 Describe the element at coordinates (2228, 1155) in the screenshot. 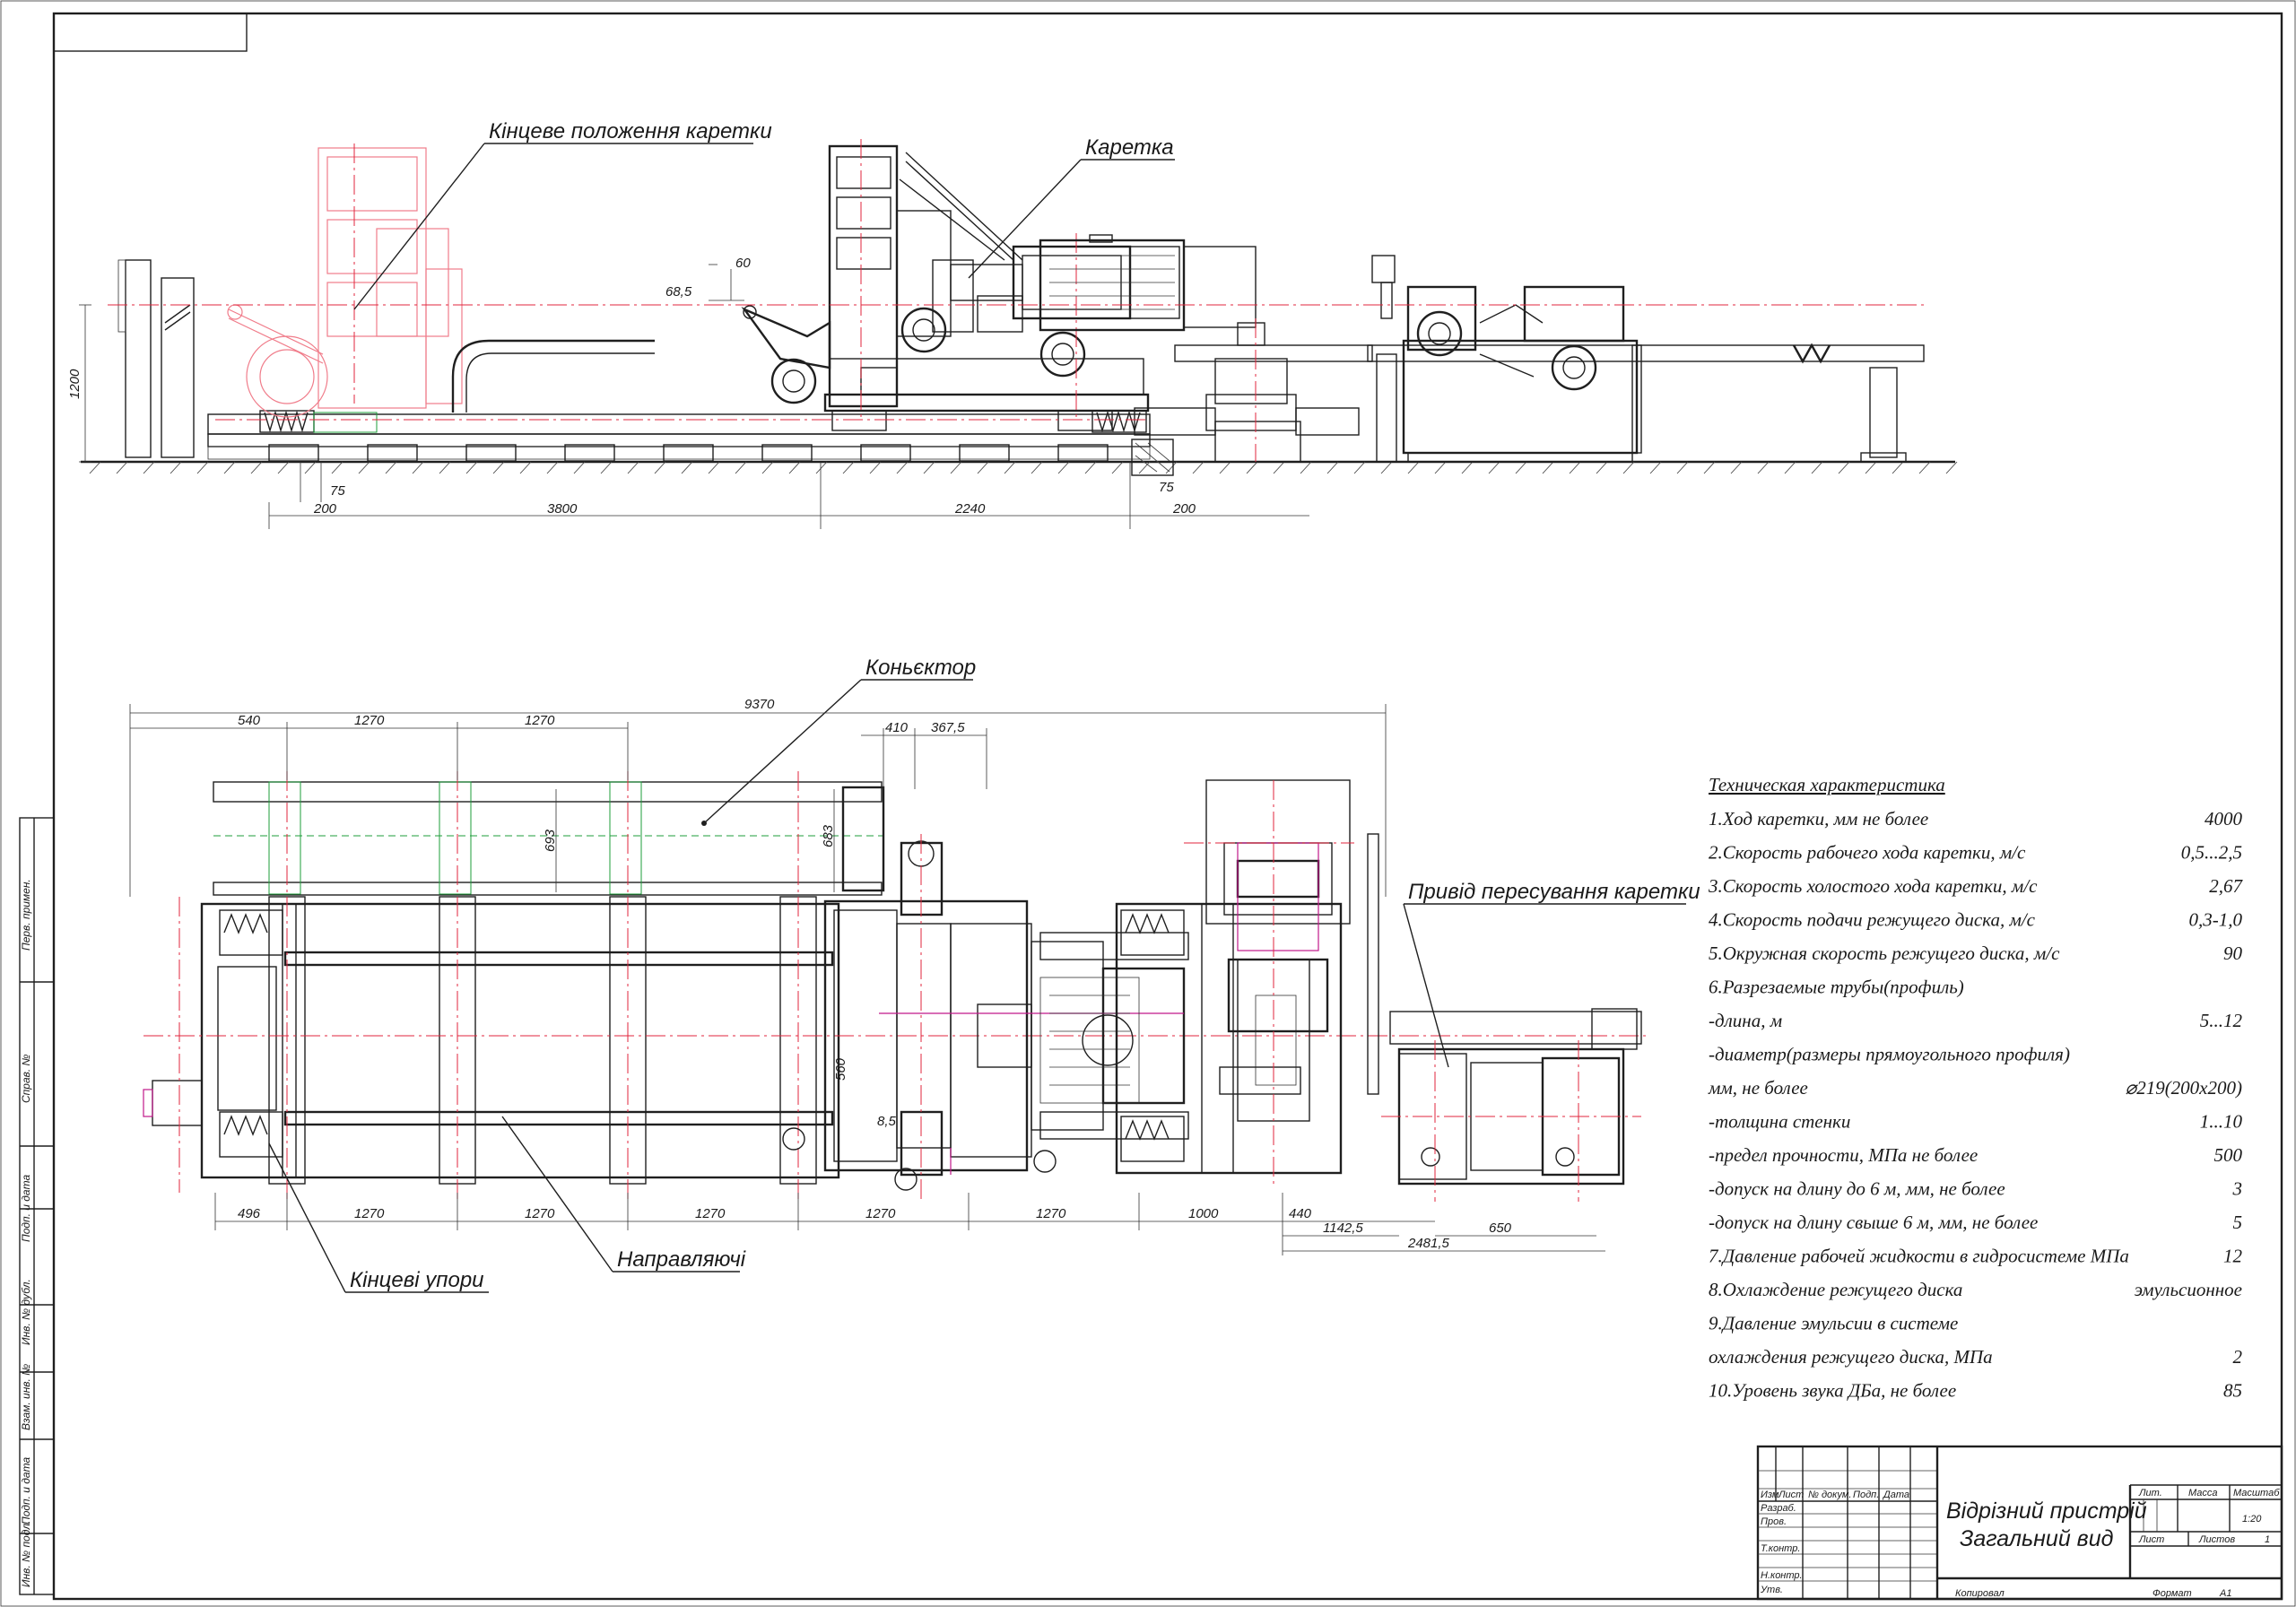

I see `spec-row-value: 500` at that location.